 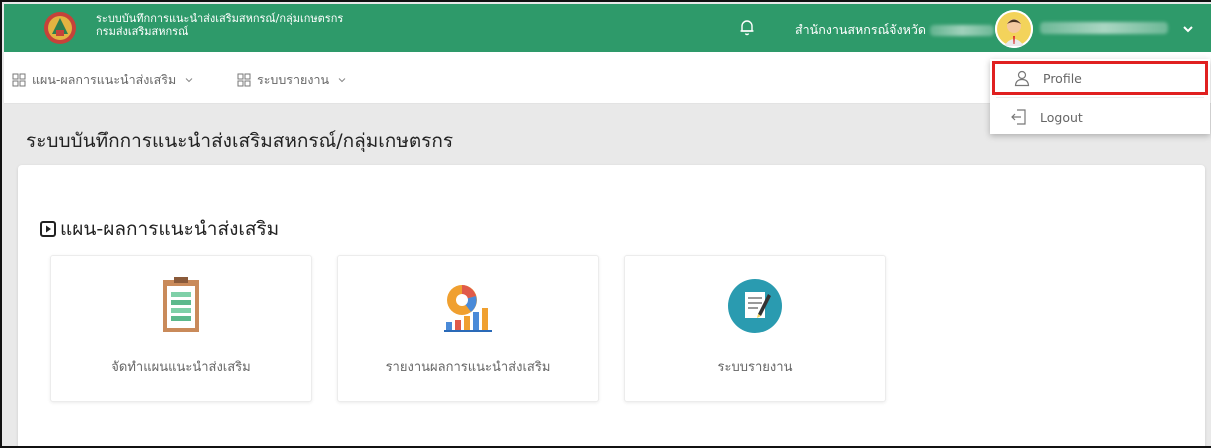 What do you see at coordinates (142, 31) in the screenshot?
I see `app-title-line2: กรมส่งเสริมสหกรณ์` at bounding box center [142, 31].